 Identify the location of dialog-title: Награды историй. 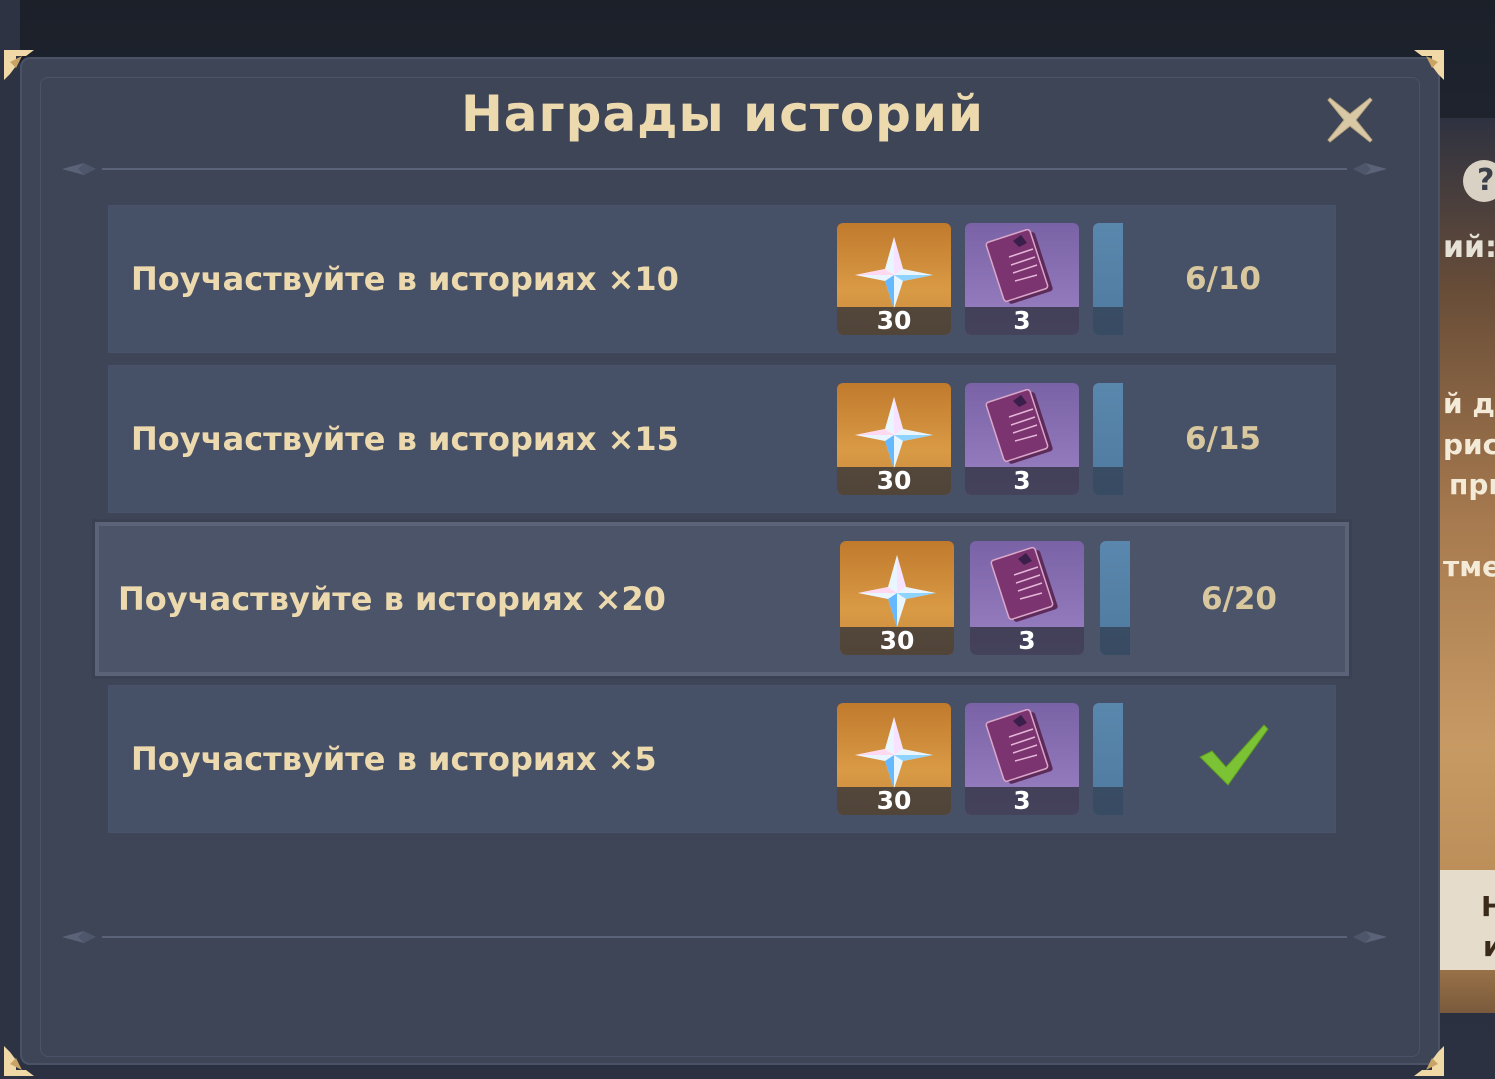
(722, 114).